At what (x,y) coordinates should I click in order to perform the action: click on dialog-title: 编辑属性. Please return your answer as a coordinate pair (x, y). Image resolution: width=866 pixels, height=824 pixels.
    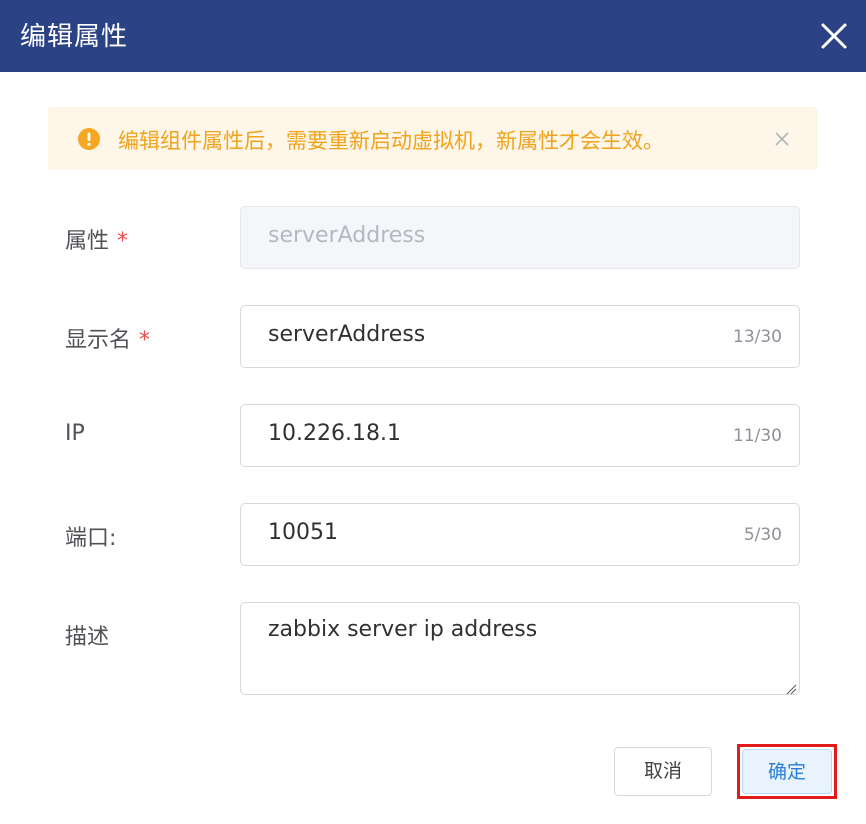
    Looking at the image, I should click on (74, 37).